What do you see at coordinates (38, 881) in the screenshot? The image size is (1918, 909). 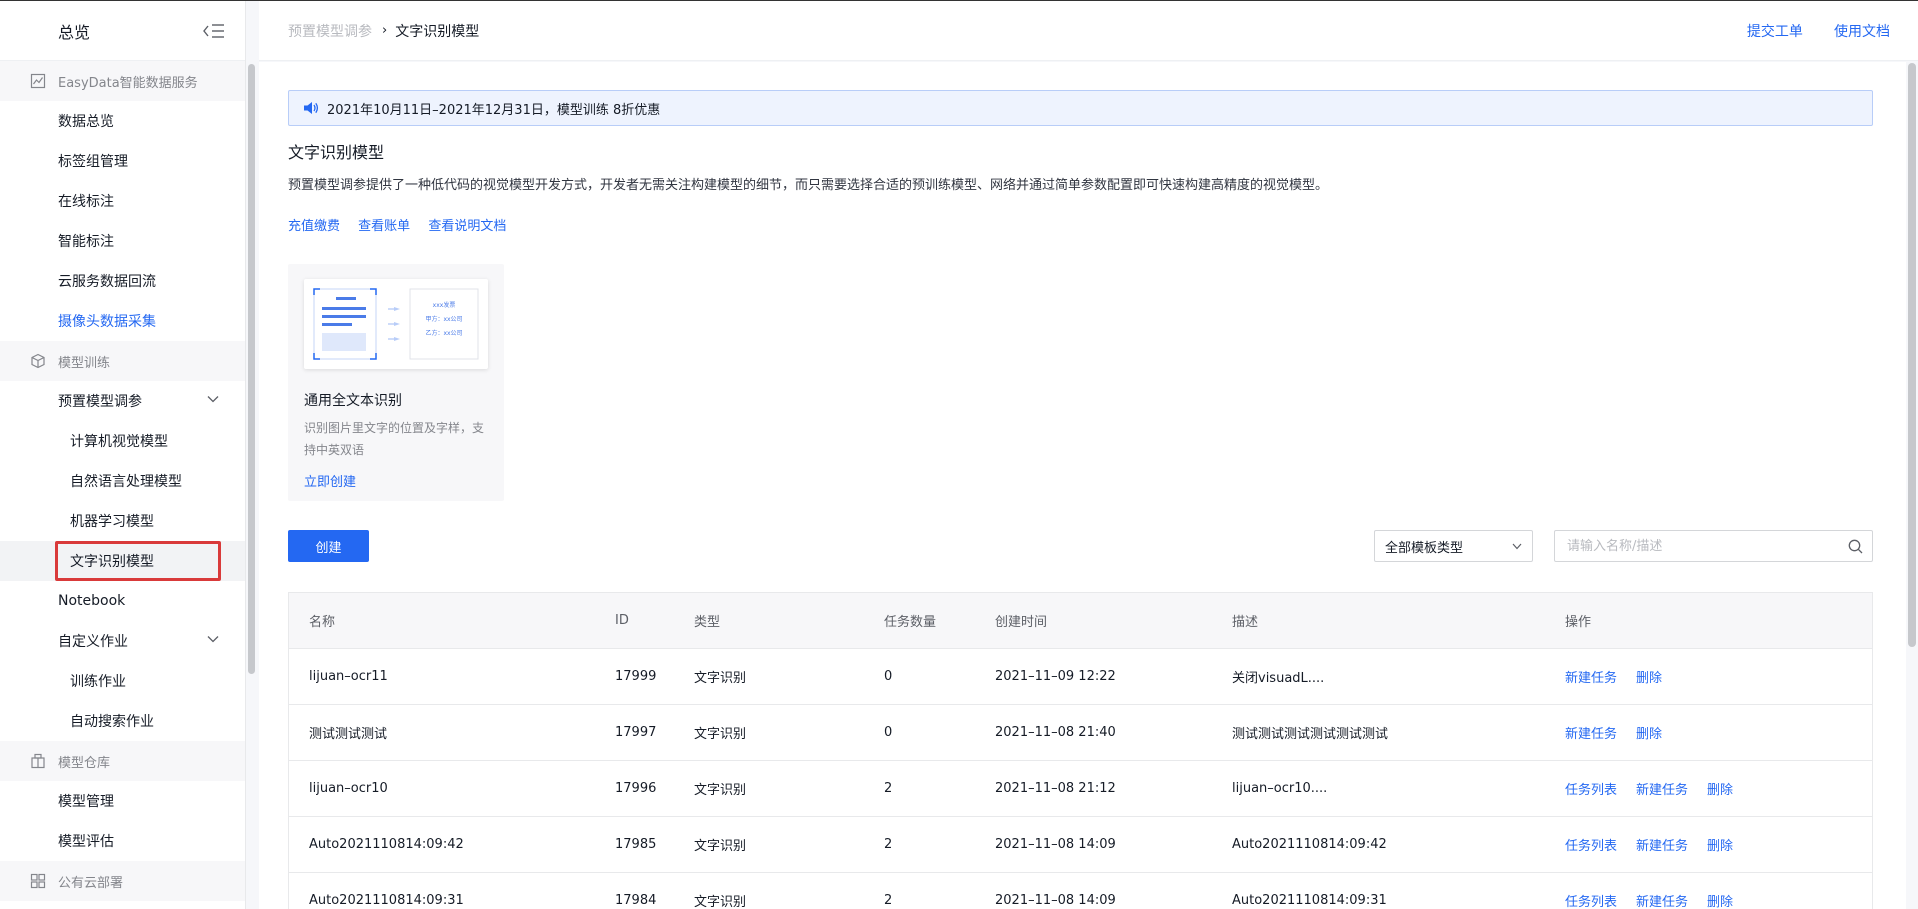 I see `deploy-icon` at bounding box center [38, 881].